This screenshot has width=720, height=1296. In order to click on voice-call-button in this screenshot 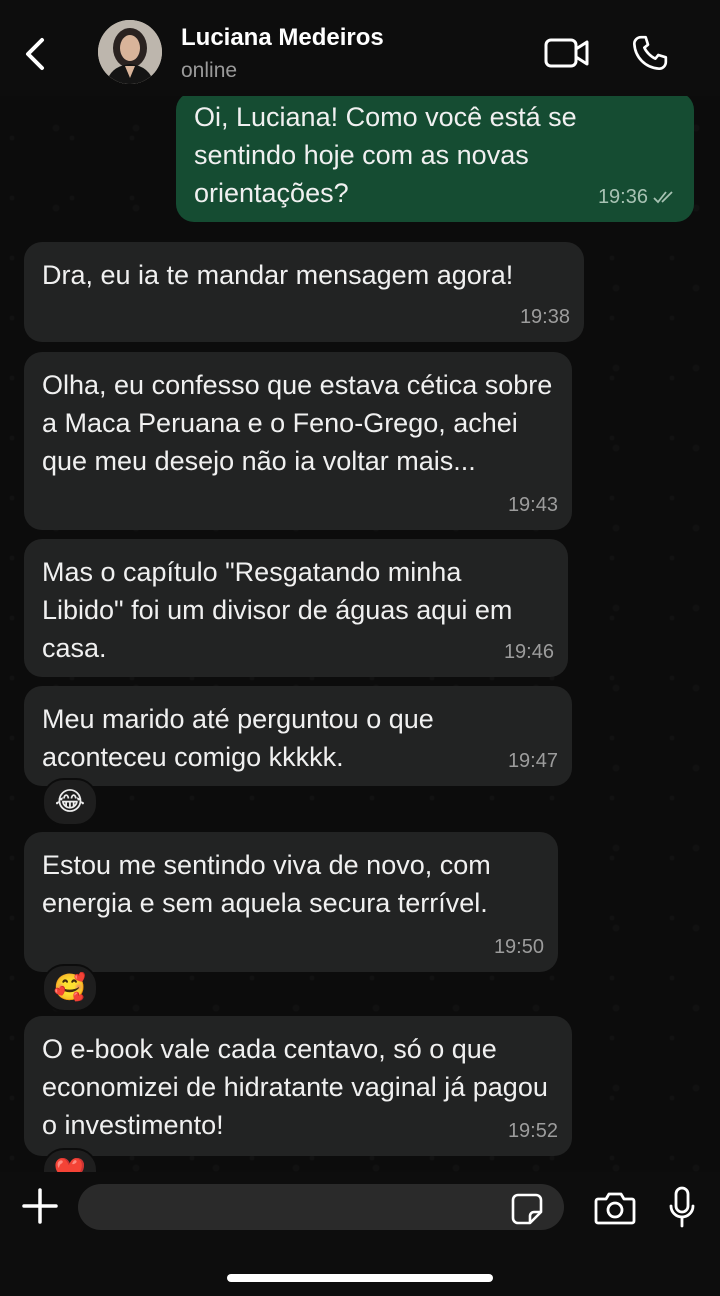, I will do `click(650, 53)`.